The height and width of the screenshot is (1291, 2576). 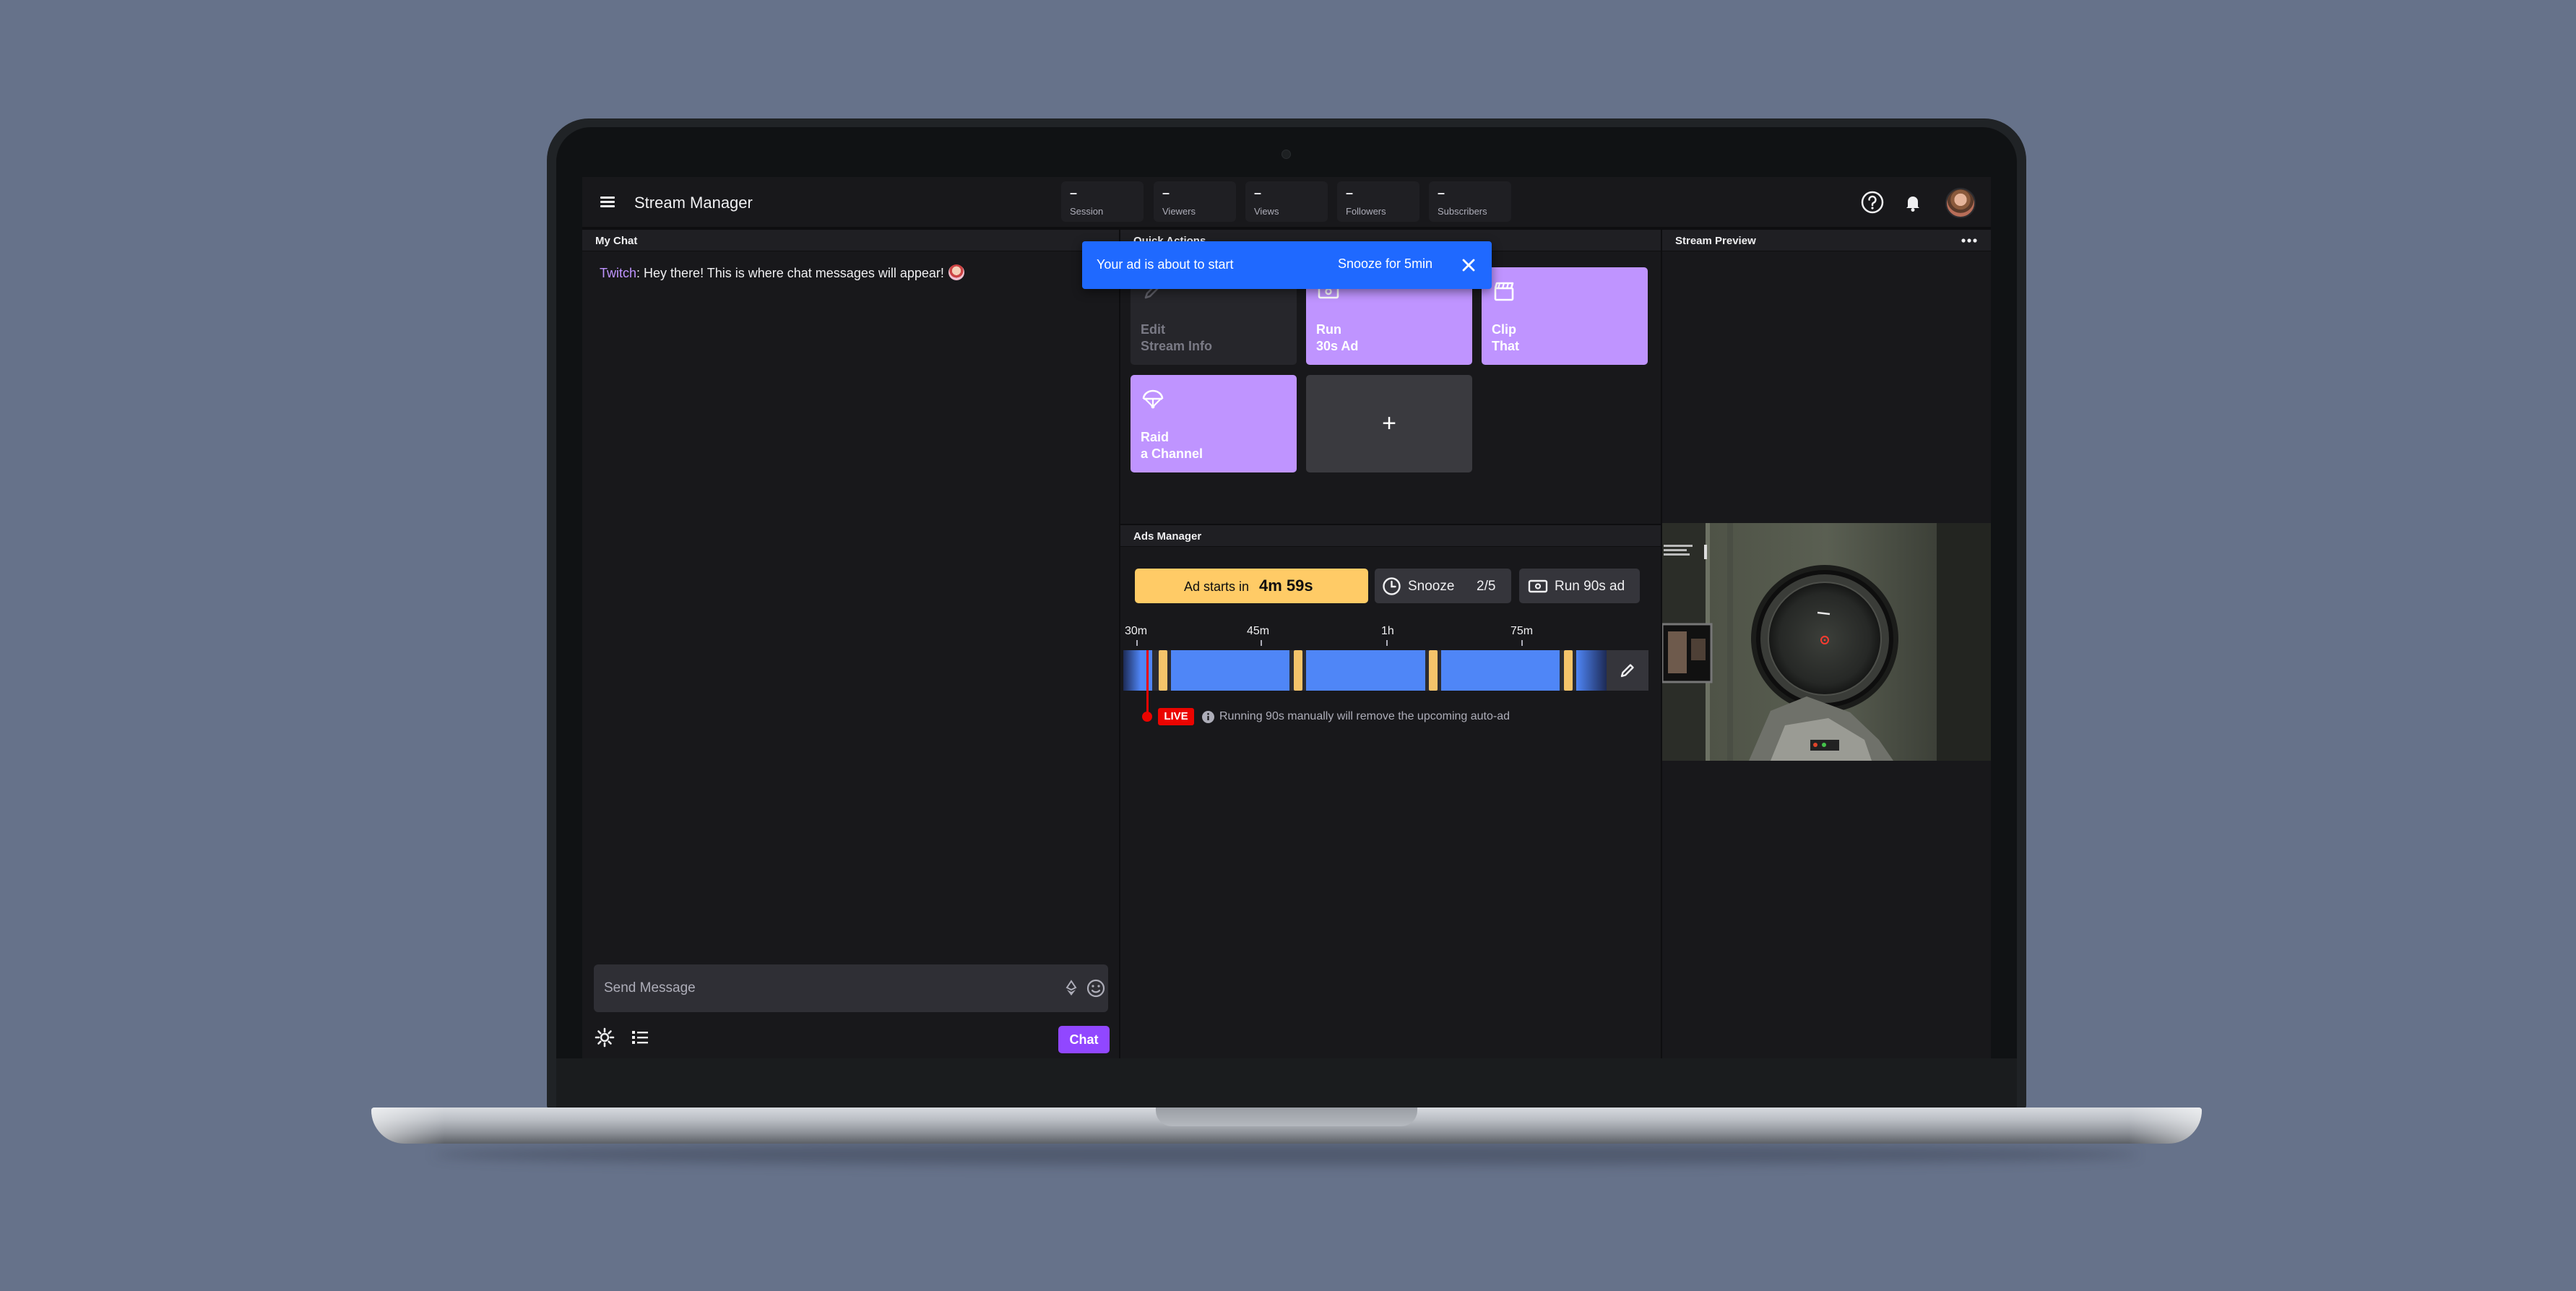 I want to click on emote-picker-icon, so click(x=1096, y=988).